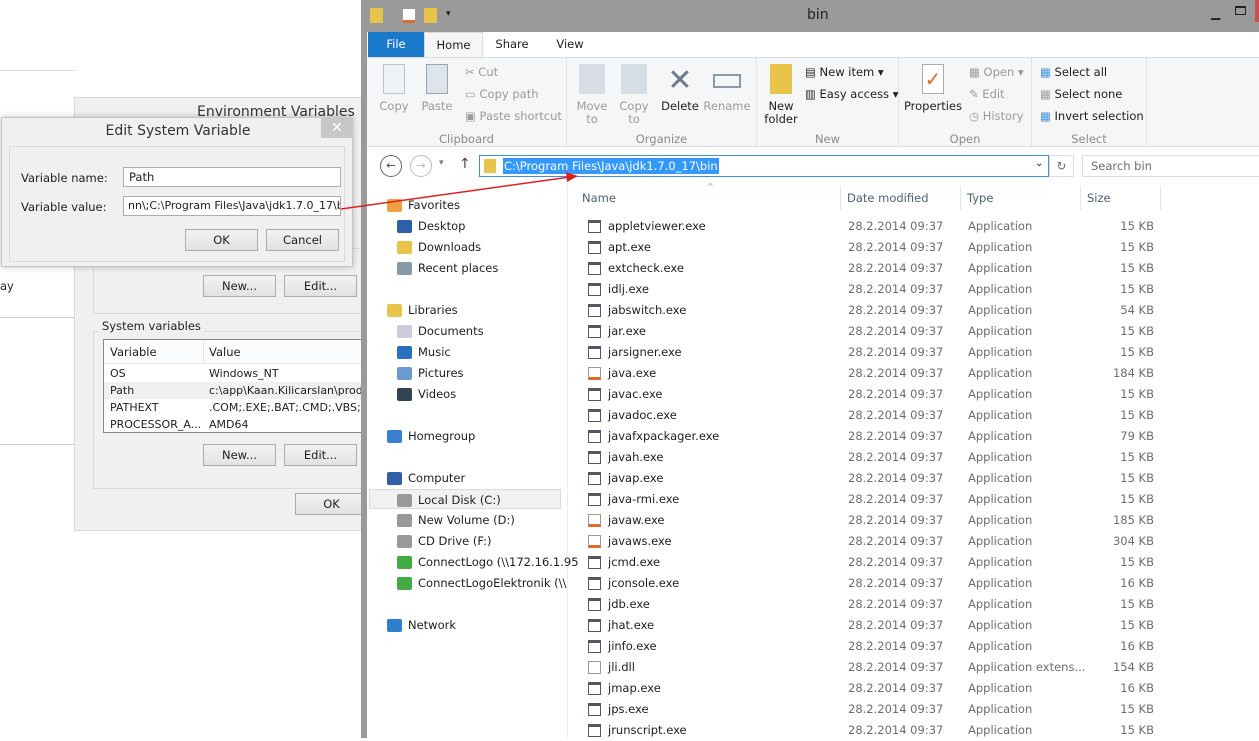  Describe the element at coordinates (482, 247) in the screenshot. I see `nav-item: Downloads` at that location.